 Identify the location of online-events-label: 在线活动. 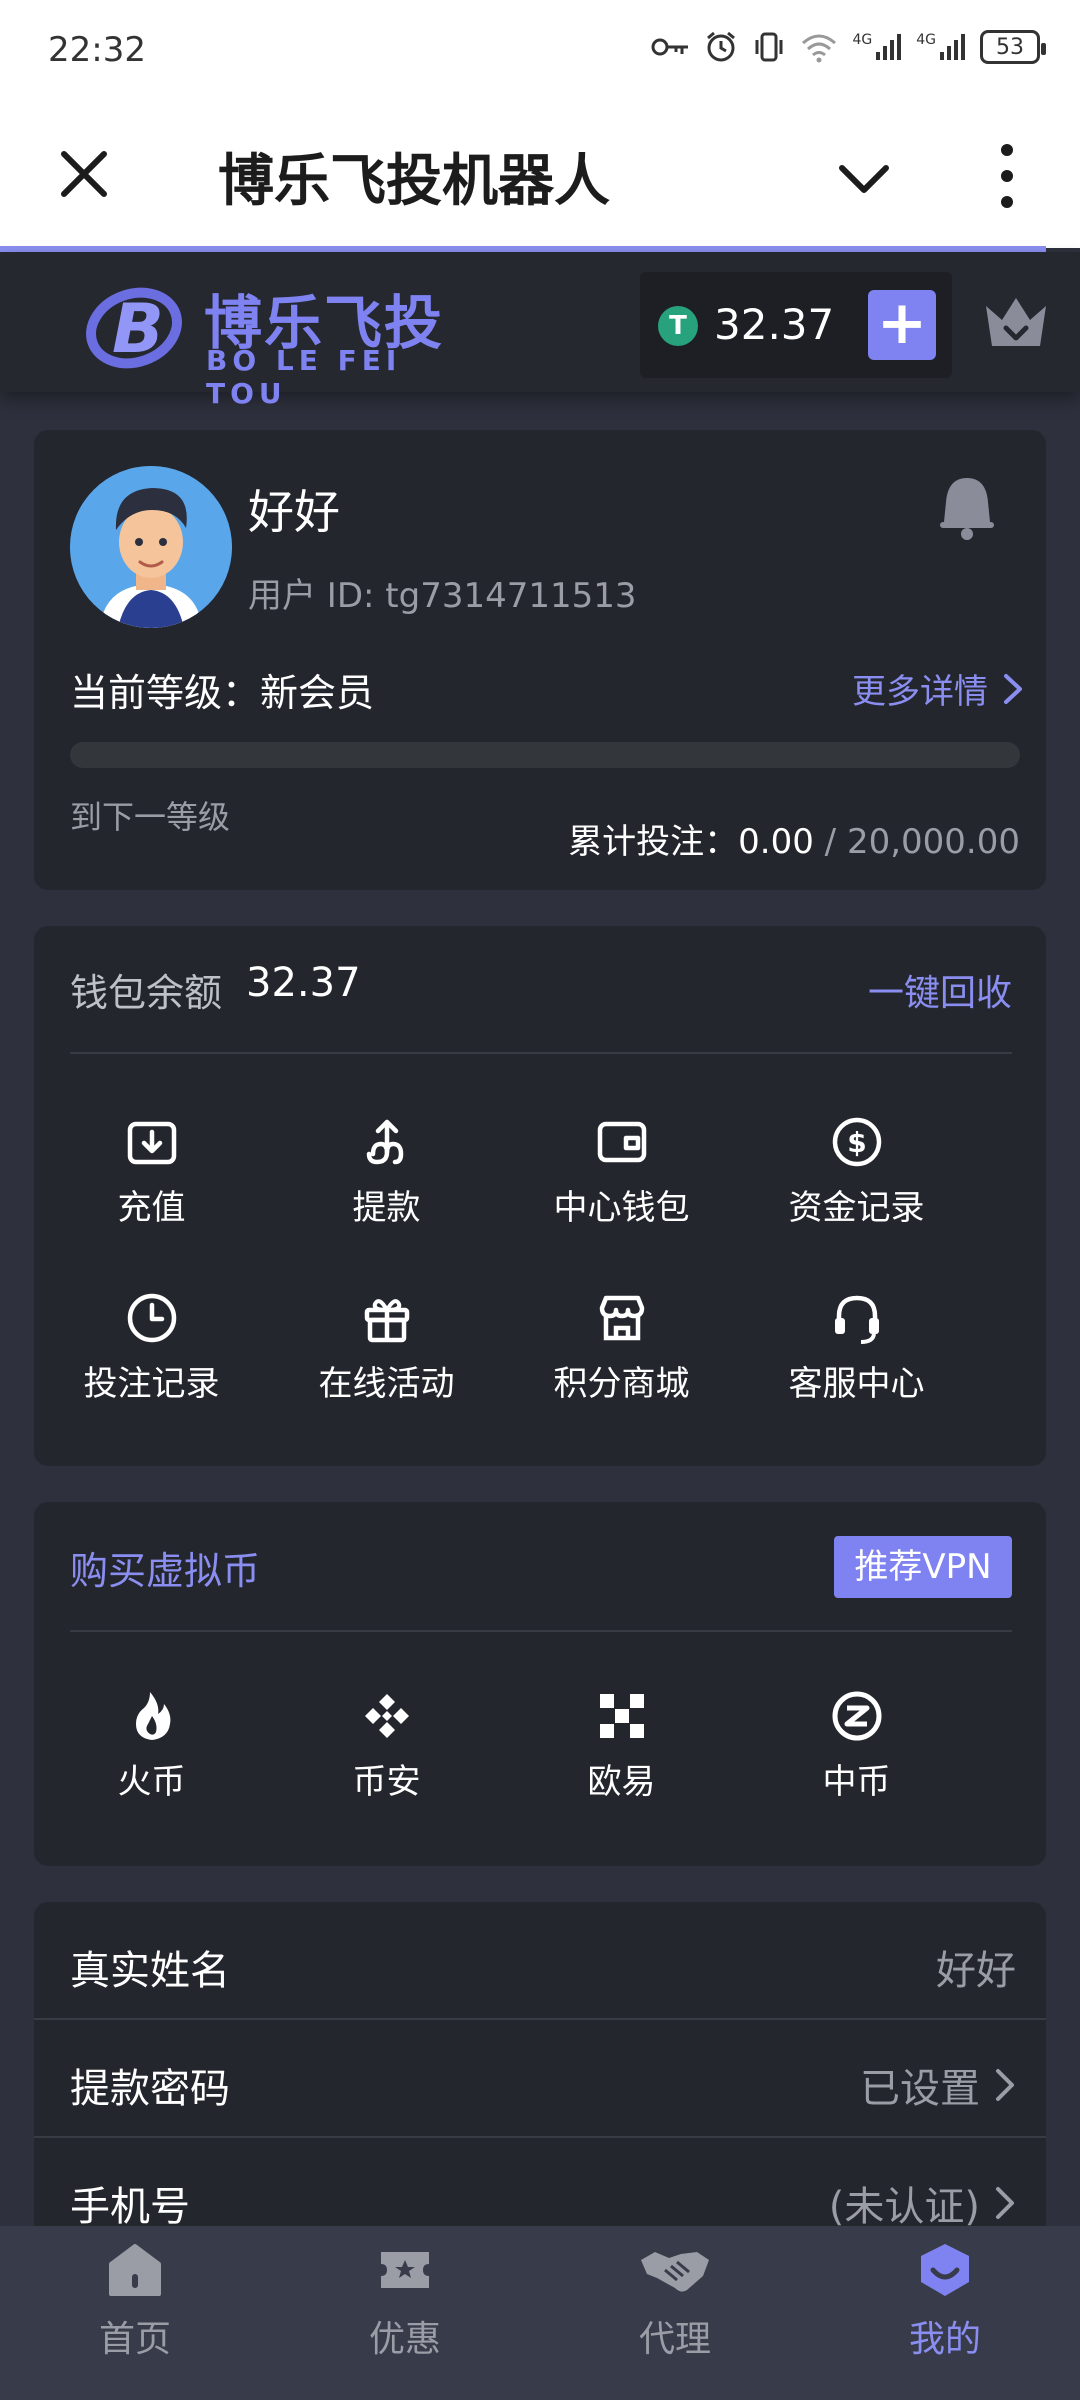
(386, 1384).